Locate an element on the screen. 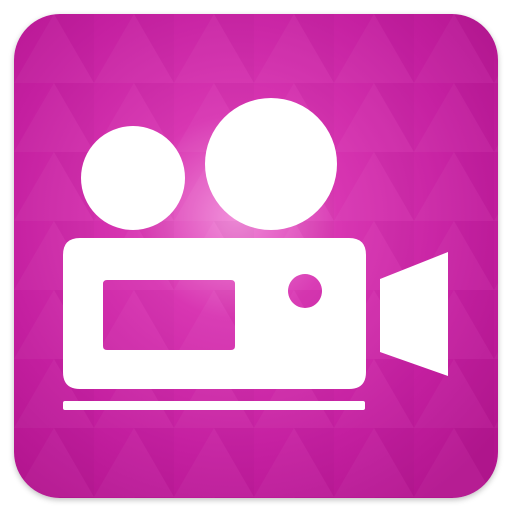  film-reel-right is located at coordinates (271, 164).